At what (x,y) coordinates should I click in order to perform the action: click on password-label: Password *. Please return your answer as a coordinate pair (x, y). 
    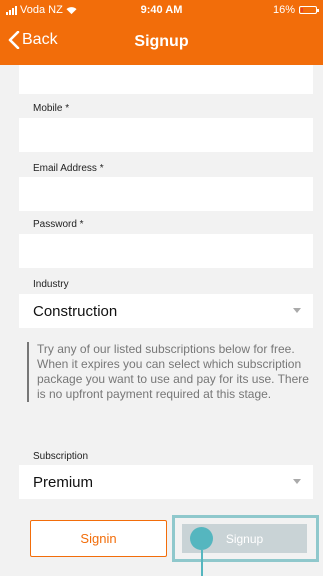
    Looking at the image, I should click on (58, 224).